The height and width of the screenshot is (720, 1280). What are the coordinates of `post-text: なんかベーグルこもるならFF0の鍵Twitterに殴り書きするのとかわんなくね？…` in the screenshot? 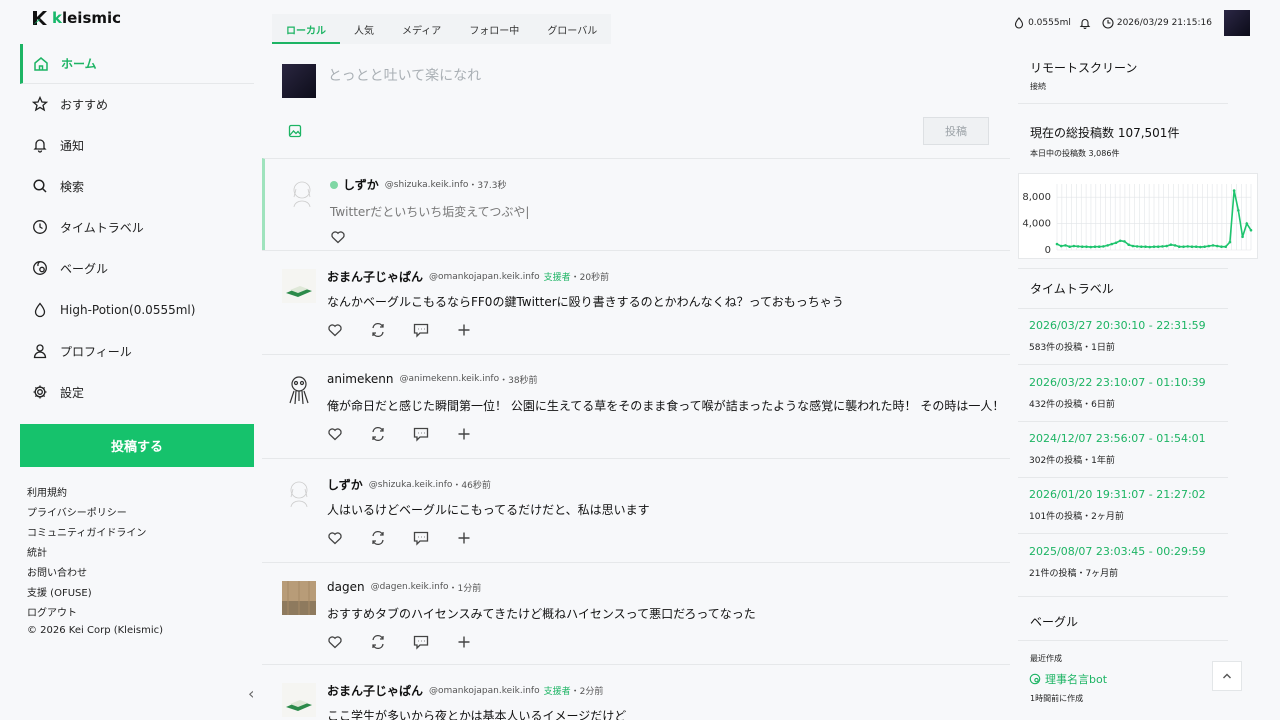 It's located at (585, 302).